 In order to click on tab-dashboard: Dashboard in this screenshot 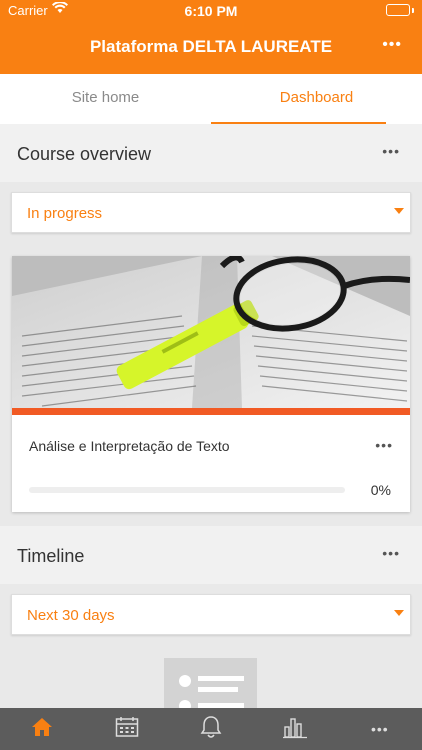, I will do `click(316, 99)`.